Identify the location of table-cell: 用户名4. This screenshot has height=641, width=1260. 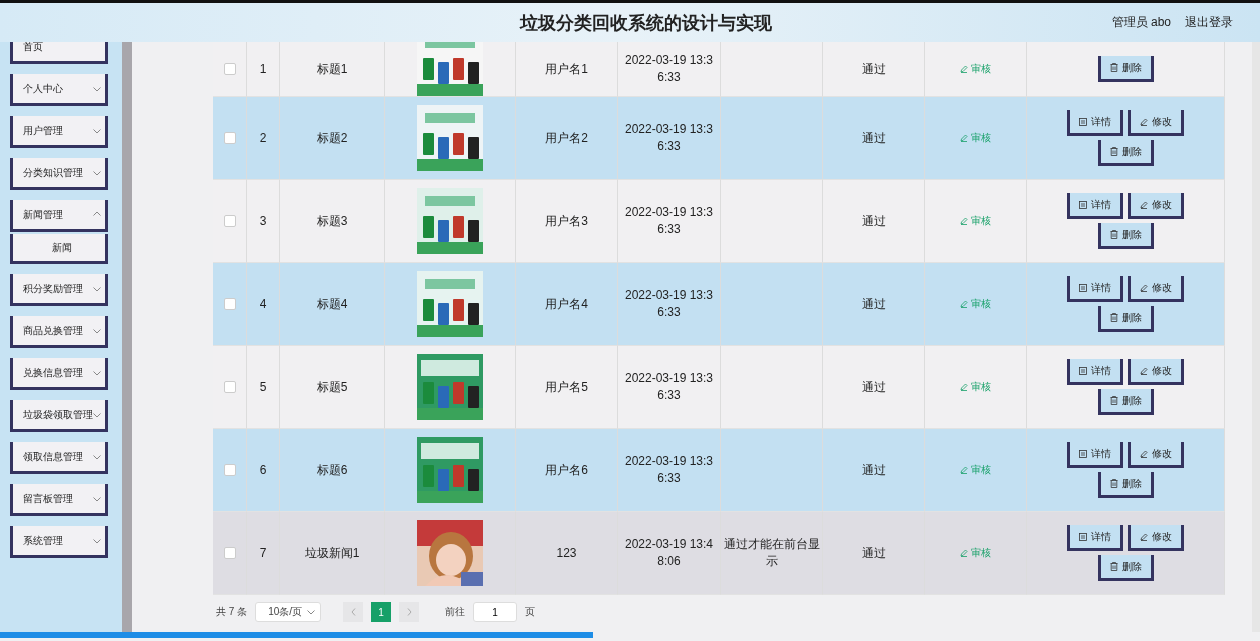
(566, 304).